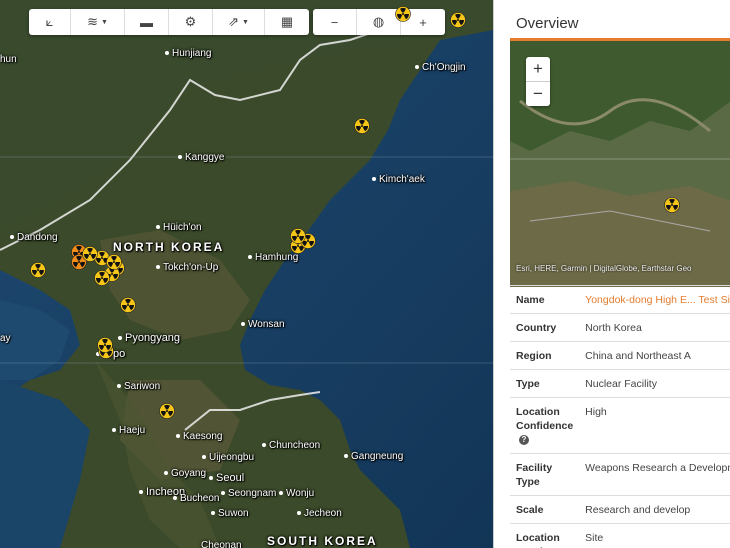 This screenshot has height=548, width=730. Describe the element at coordinates (153, 338) in the screenshot. I see `map-label-text: Pyongyang` at that location.